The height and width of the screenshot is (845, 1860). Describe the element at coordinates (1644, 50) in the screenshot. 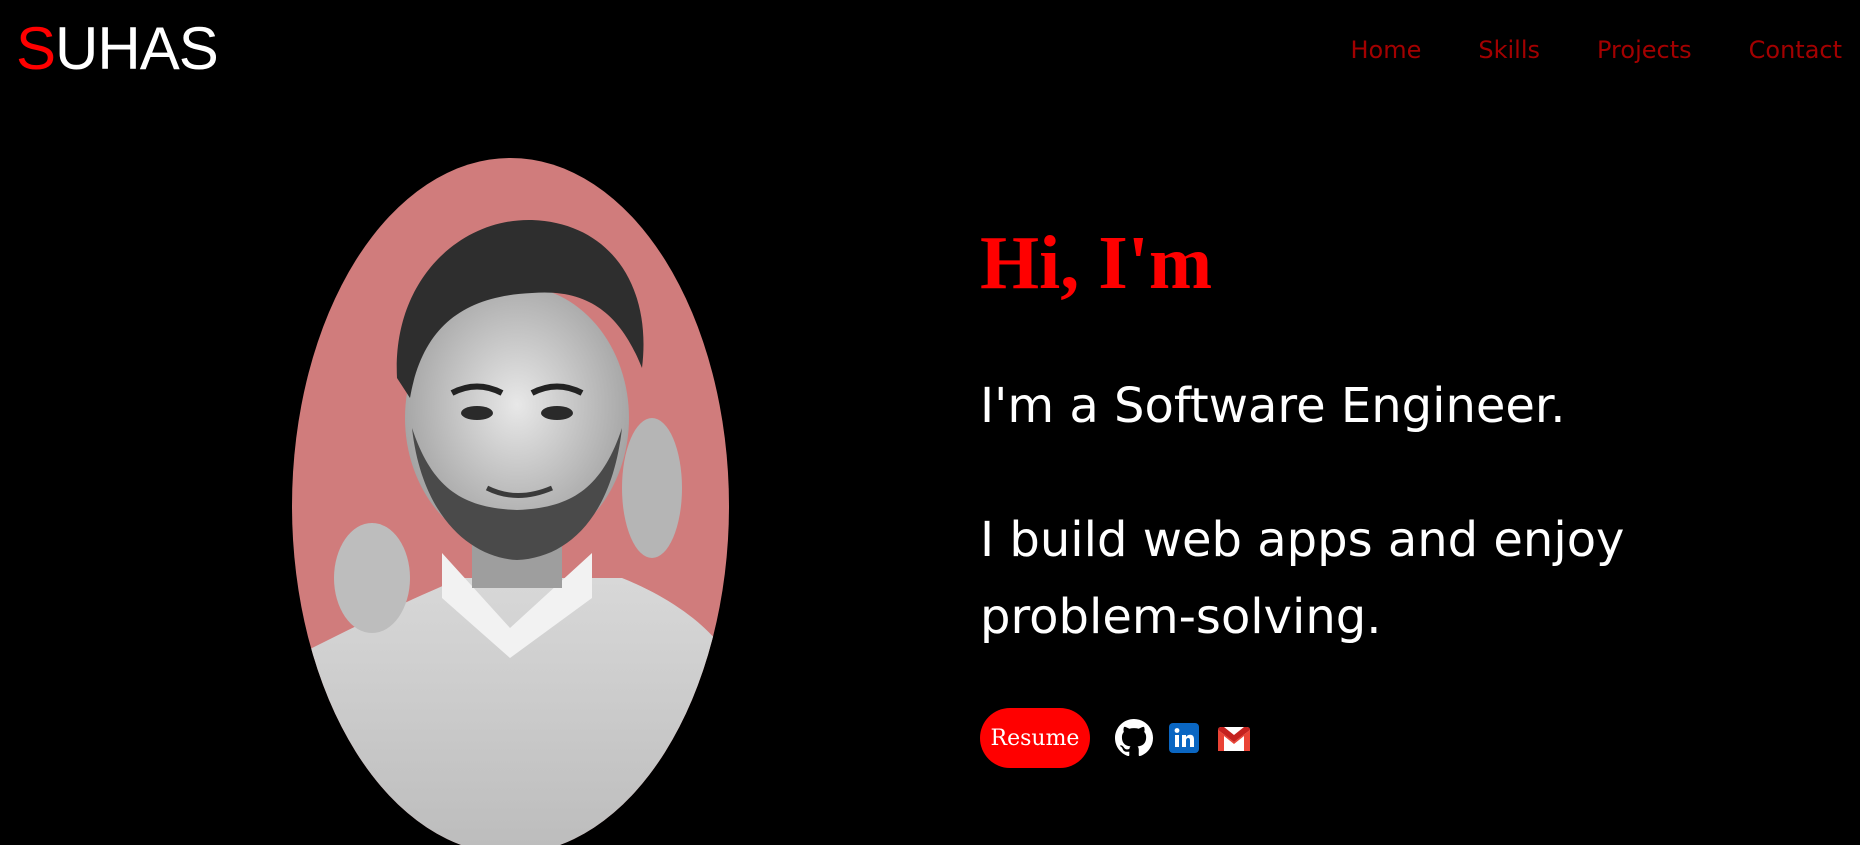

I see `nav-link-projects: Projects` at that location.